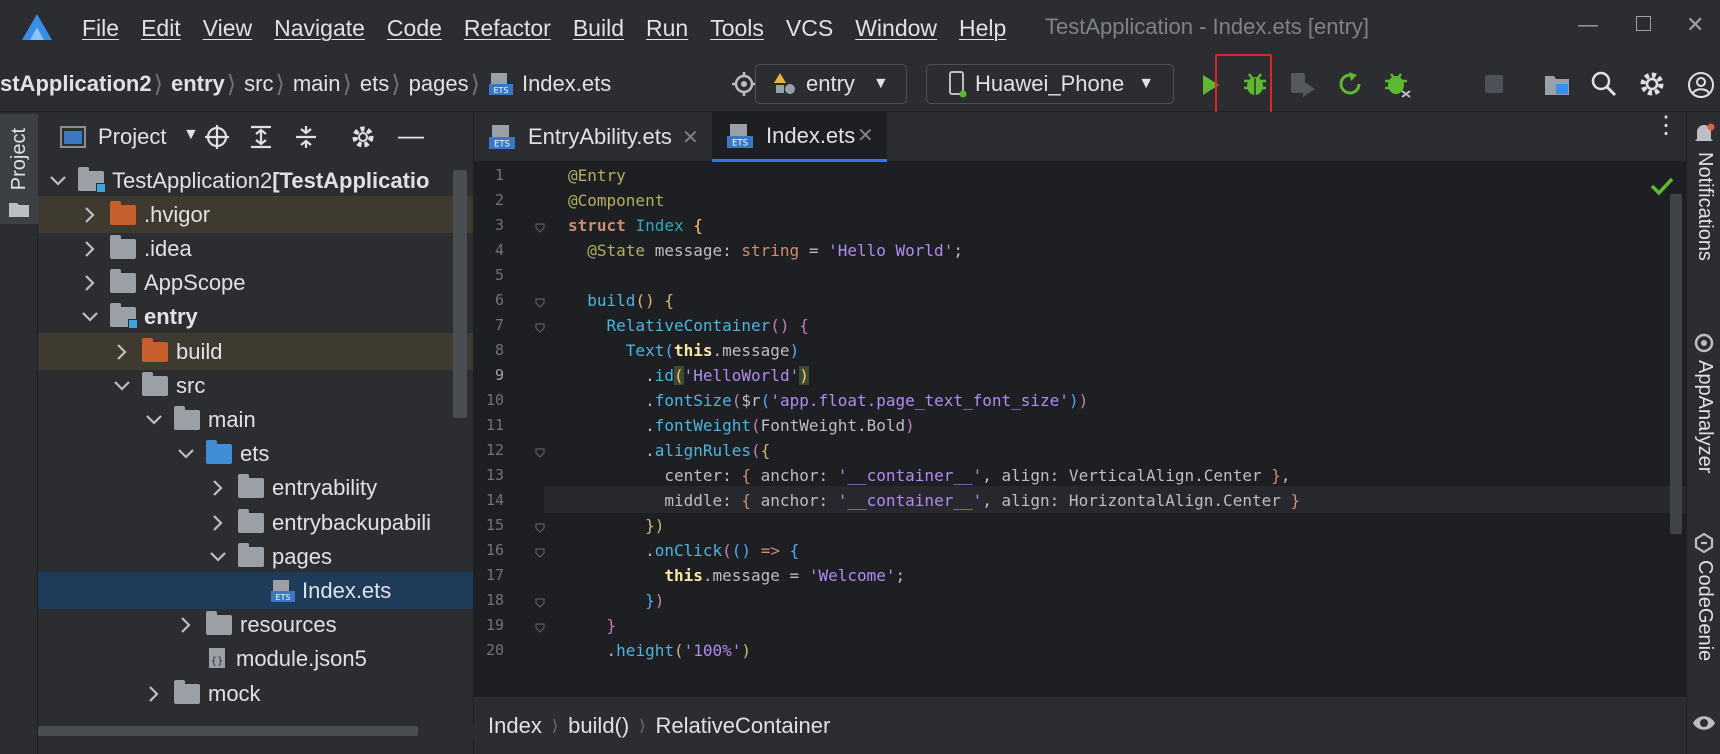 The height and width of the screenshot is (754, 1720). I want to click on menu-navigate: Navigate, so click(319, 28).